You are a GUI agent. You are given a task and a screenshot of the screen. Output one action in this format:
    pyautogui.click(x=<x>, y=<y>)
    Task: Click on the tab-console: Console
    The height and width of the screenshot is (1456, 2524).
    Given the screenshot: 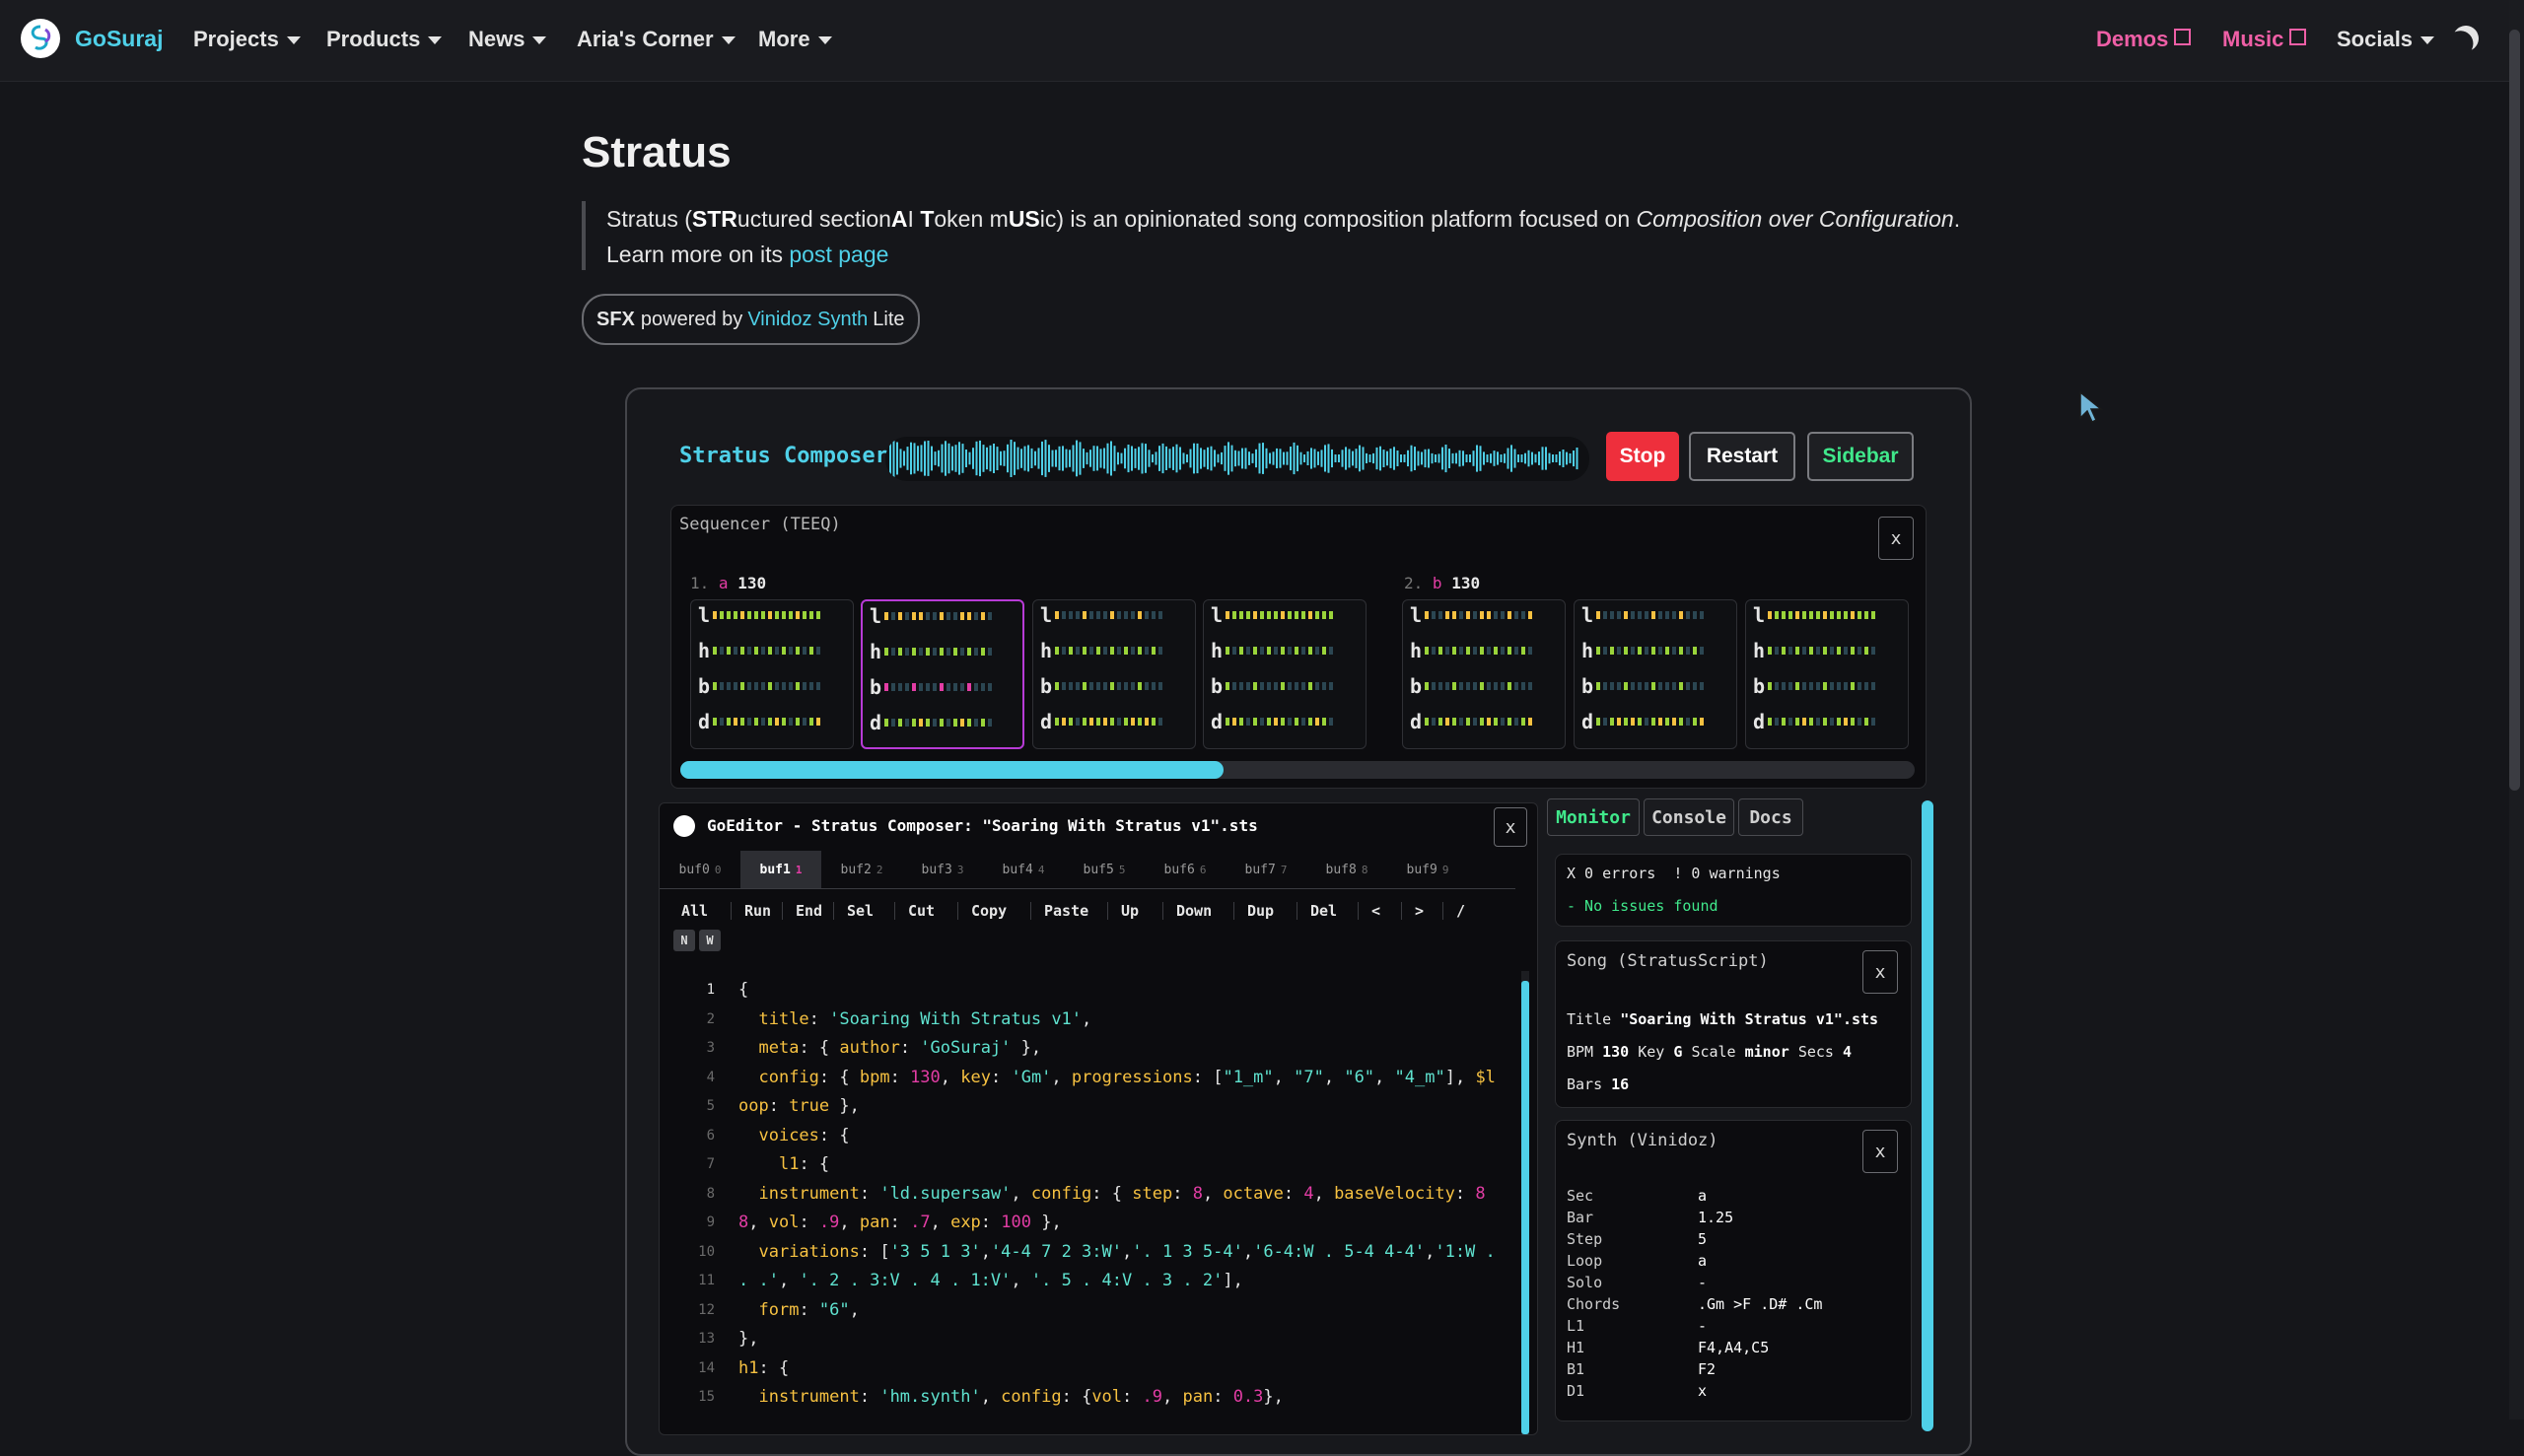 What is the action you would take?
    pyautogui.click(x=1689, y=817)
    